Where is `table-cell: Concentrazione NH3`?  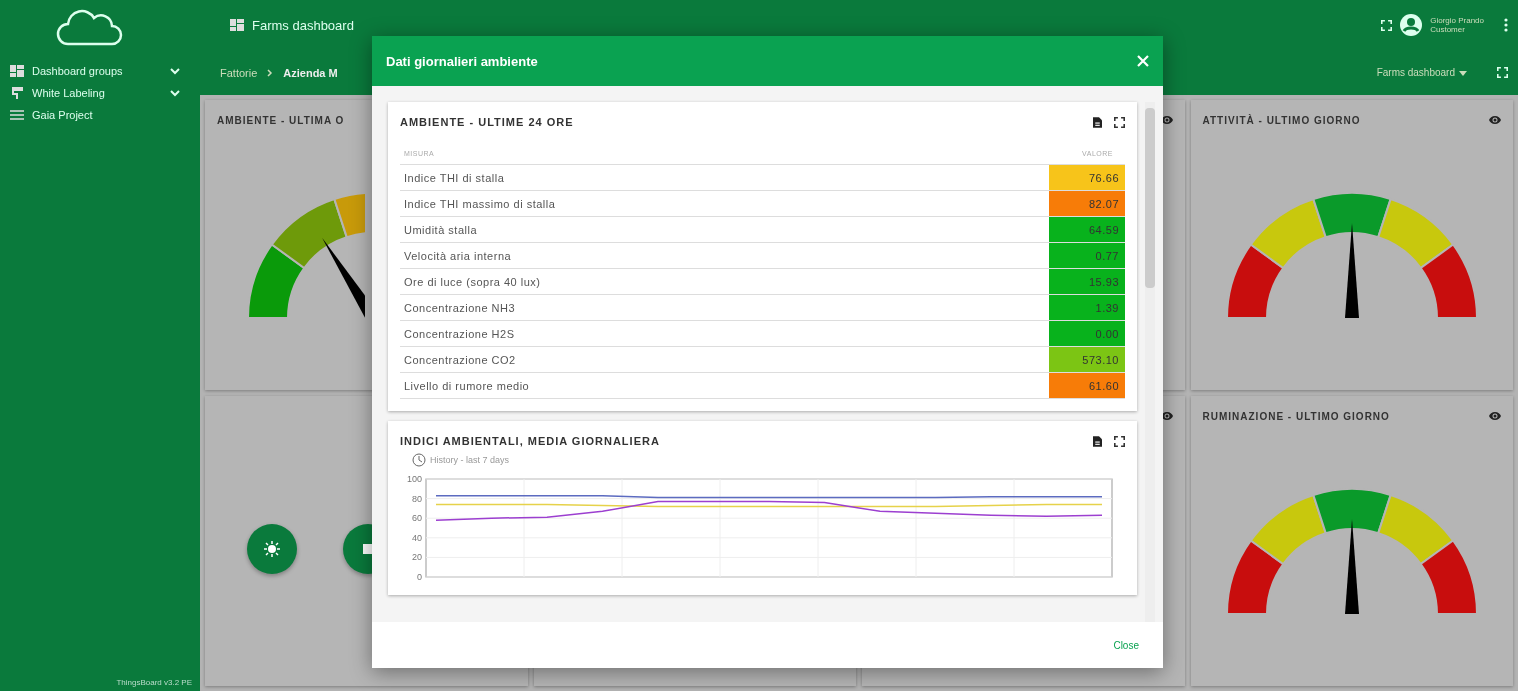
table-cell: Concentrazione NH3 is located at coordinates (724, 307).